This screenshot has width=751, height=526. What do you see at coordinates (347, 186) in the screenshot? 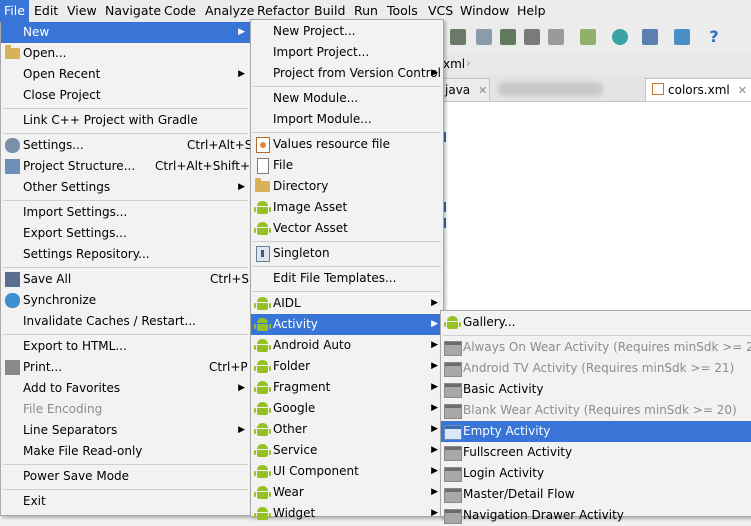
I see `new-directory: Directory` at bounding box center [347, 186].